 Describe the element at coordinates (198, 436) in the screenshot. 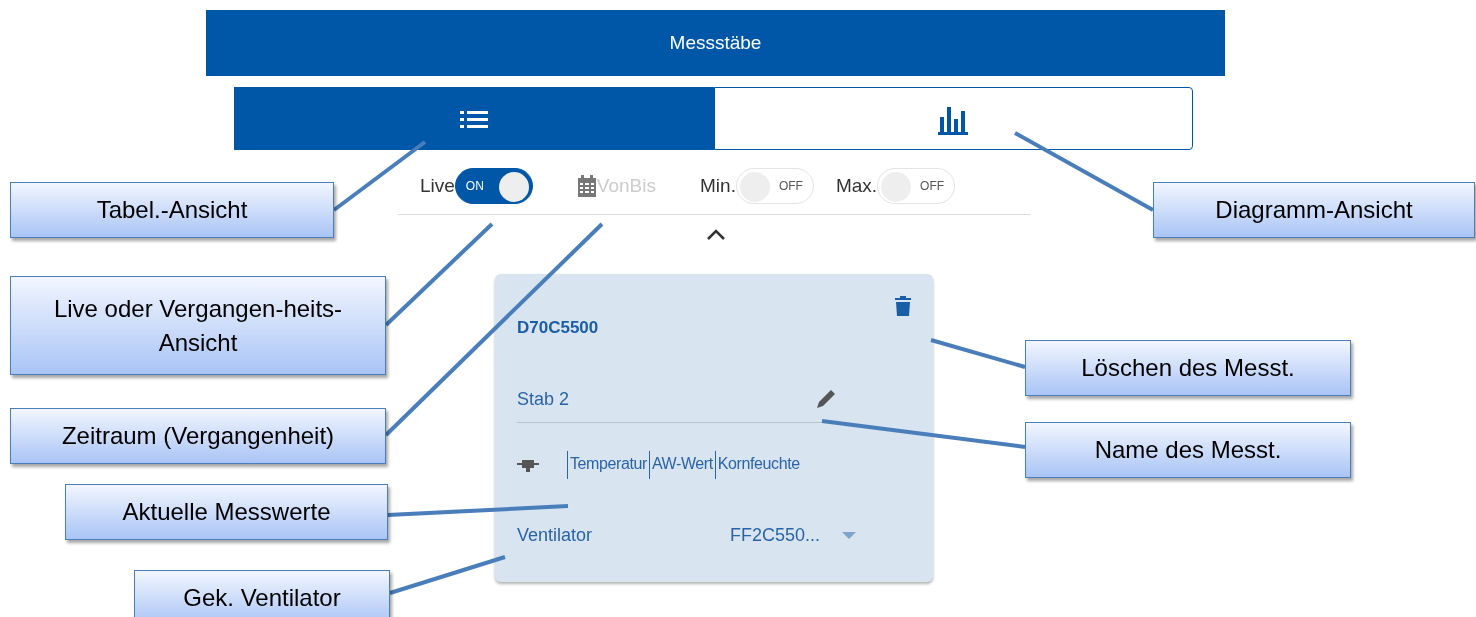

I see `callout-label: Zeitraum (Vergangenheit)` at that location.